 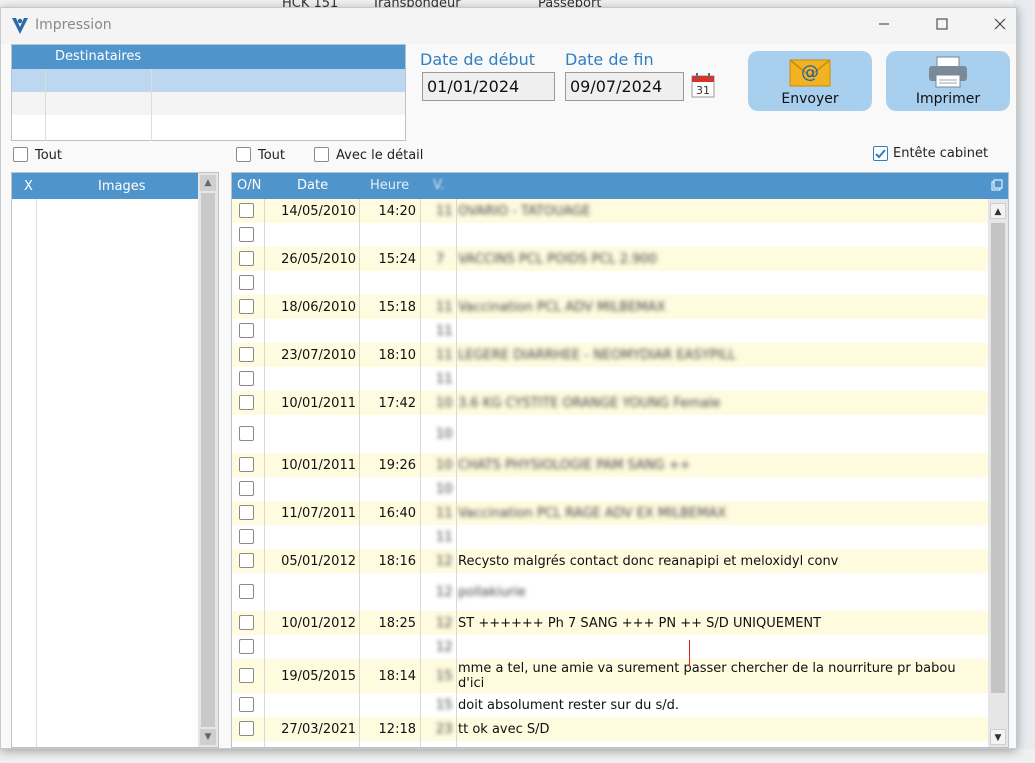 I want to click on table-row: 15 doit absolument rester sur du s/d., so click(x=610, y=705).